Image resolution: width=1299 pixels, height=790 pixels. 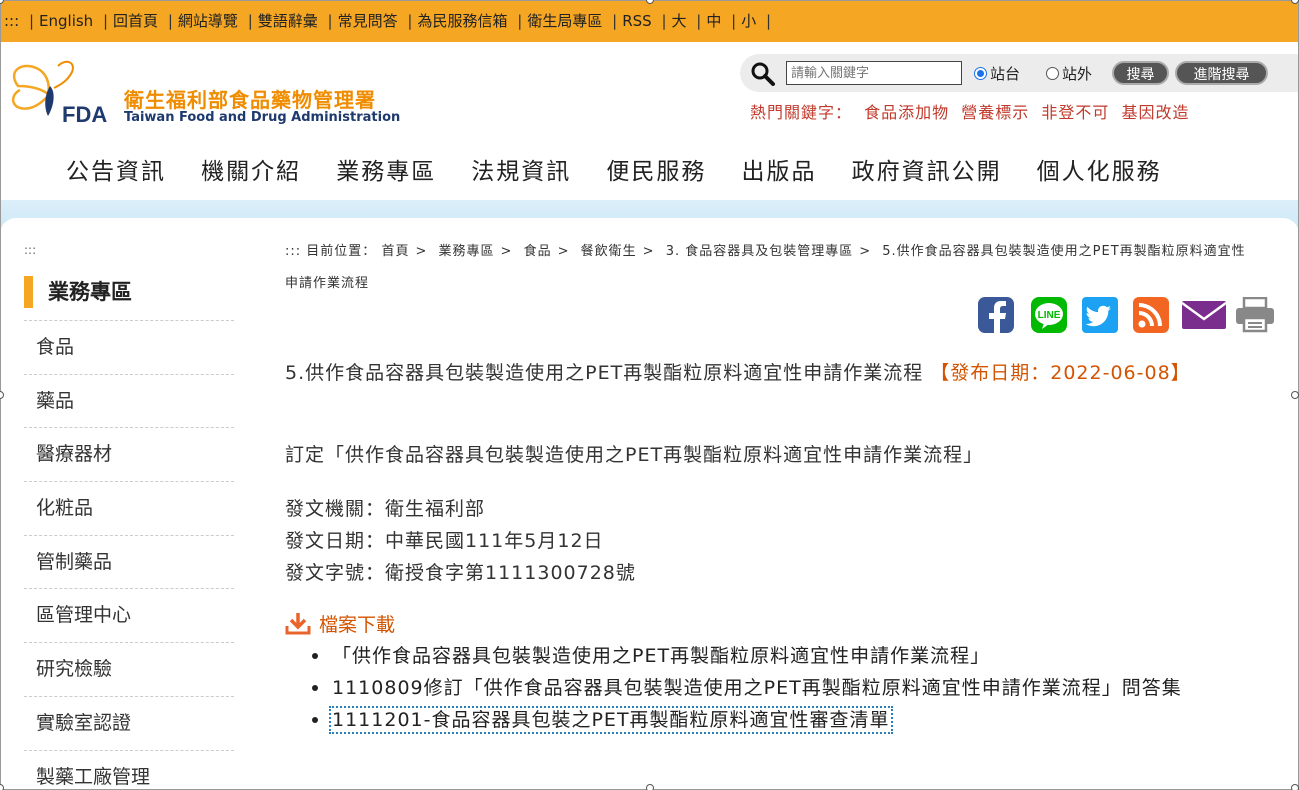 What do you see at coordinates (763, 74) in the screenshot?
I see `search-icon` at bounding box center [763, 74].